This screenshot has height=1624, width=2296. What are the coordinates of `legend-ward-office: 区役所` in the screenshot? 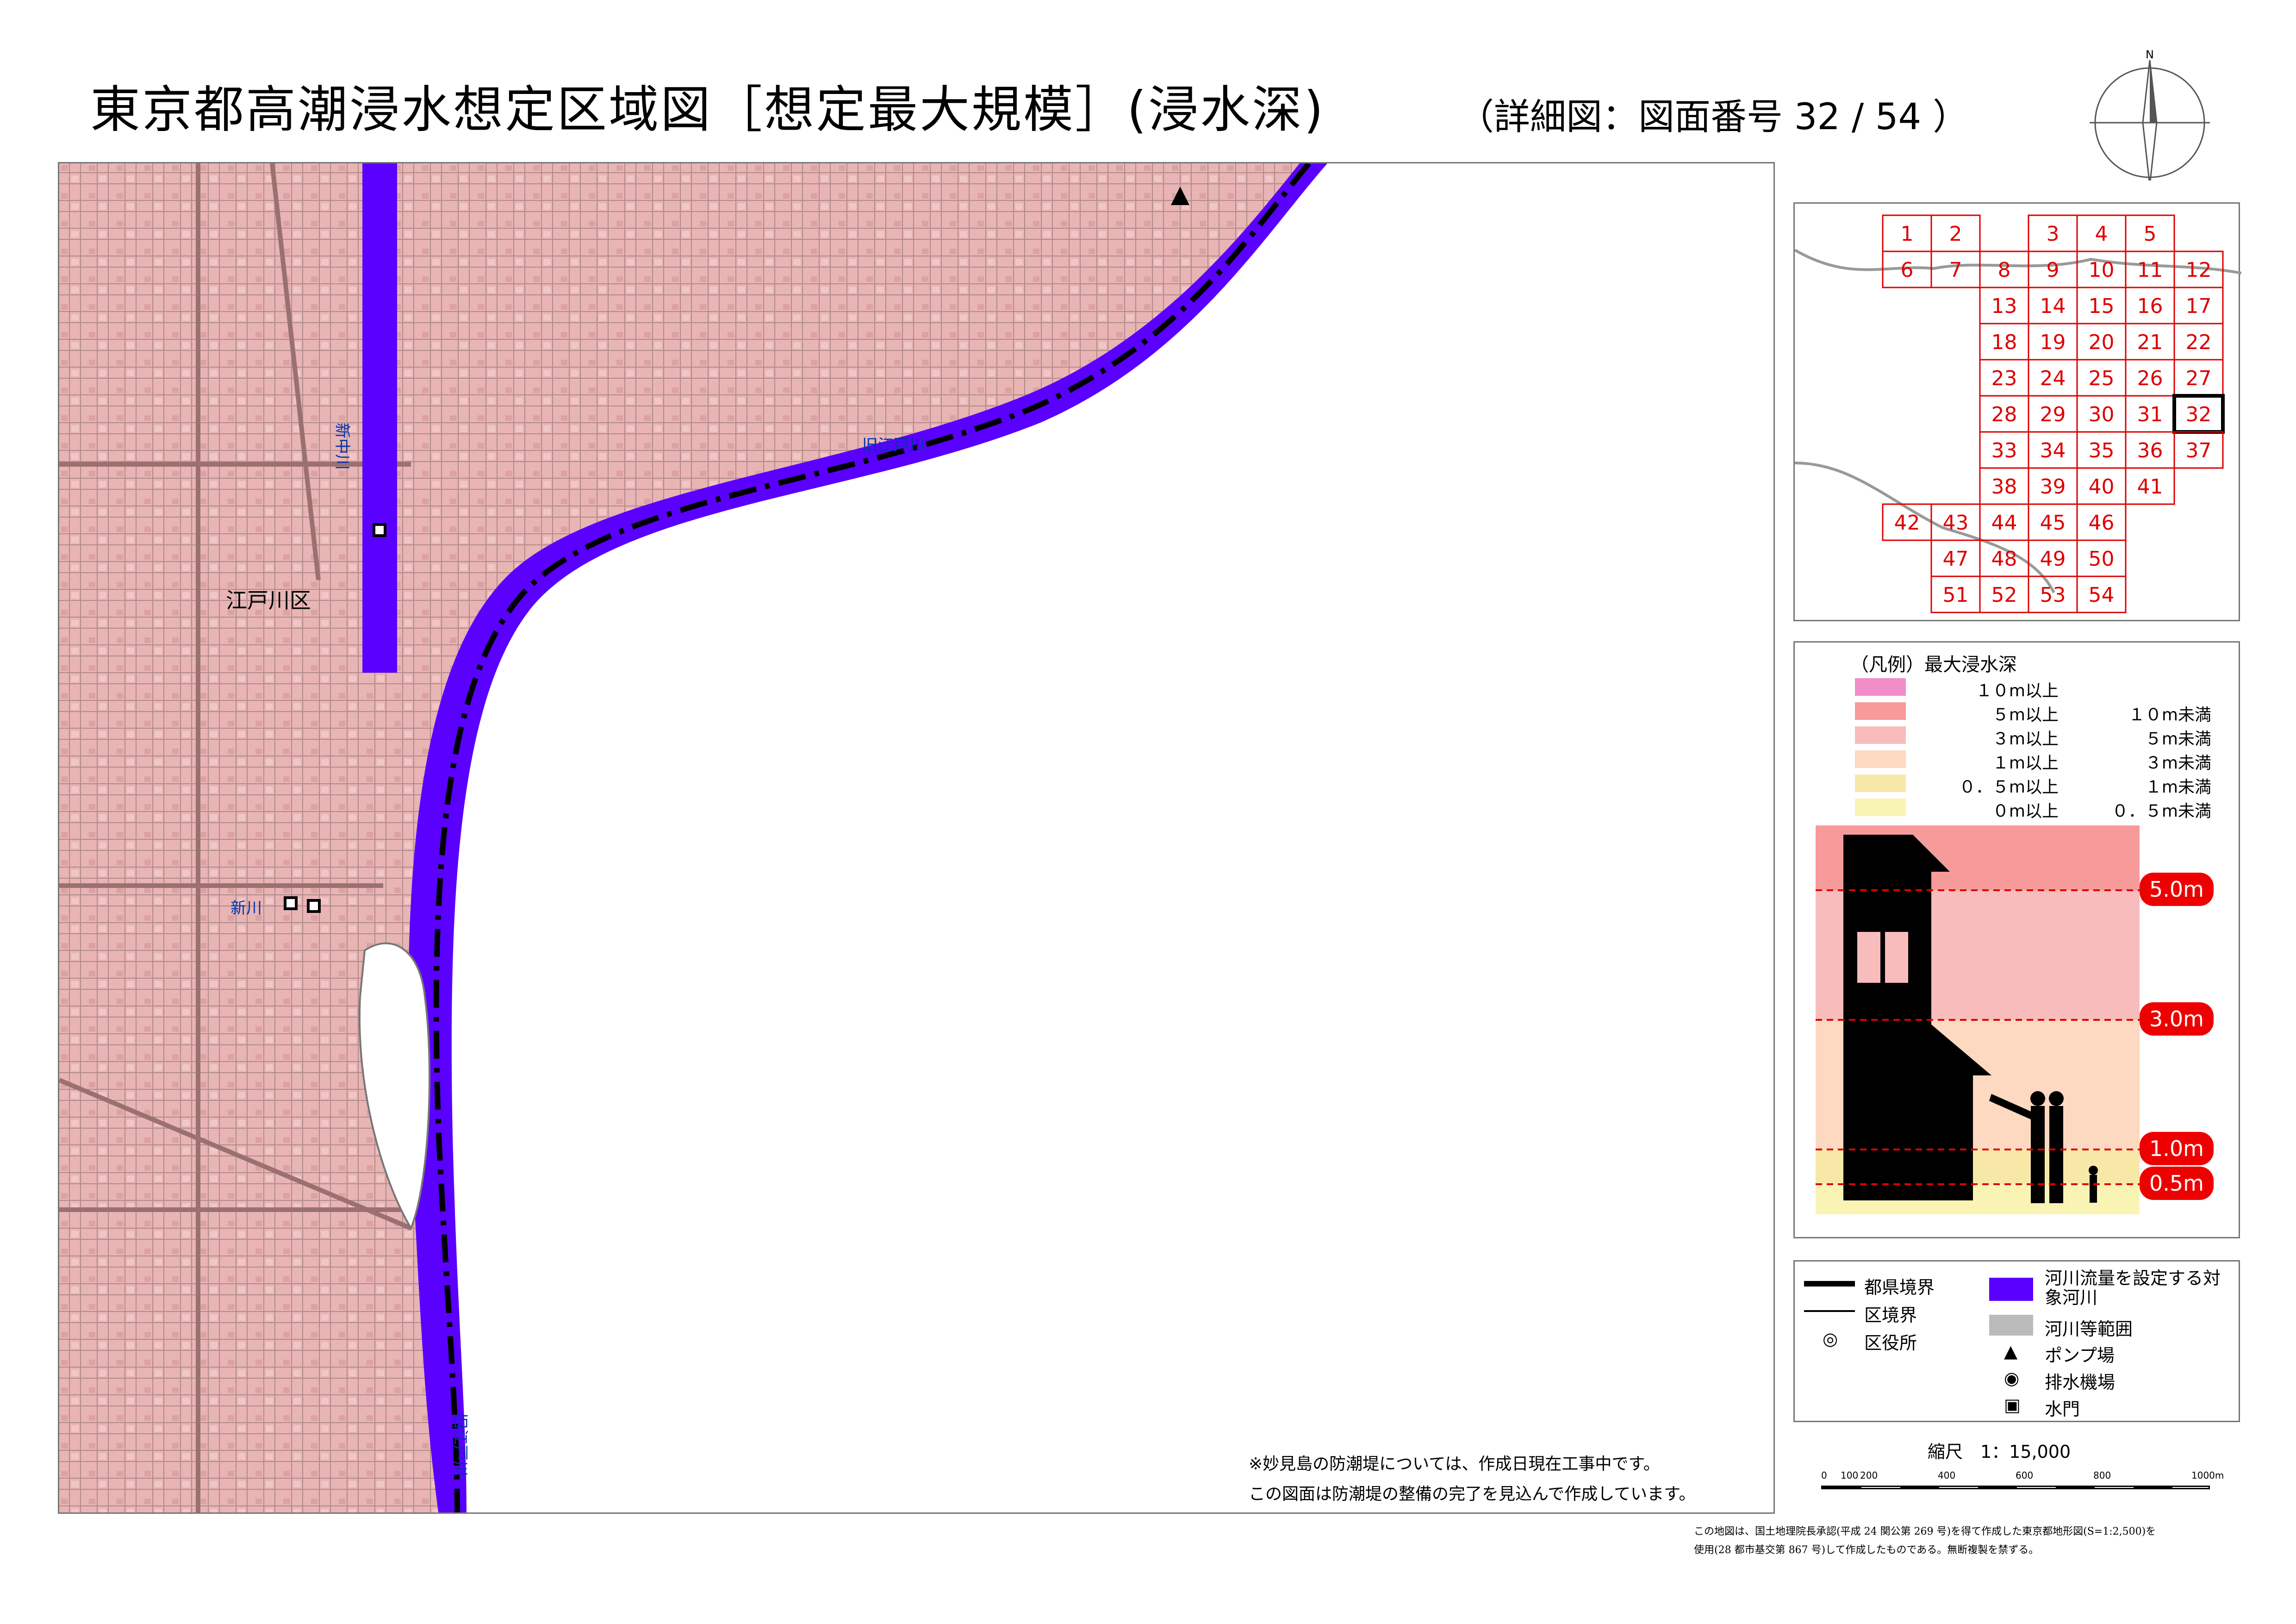 It's located at (1890, 1343).